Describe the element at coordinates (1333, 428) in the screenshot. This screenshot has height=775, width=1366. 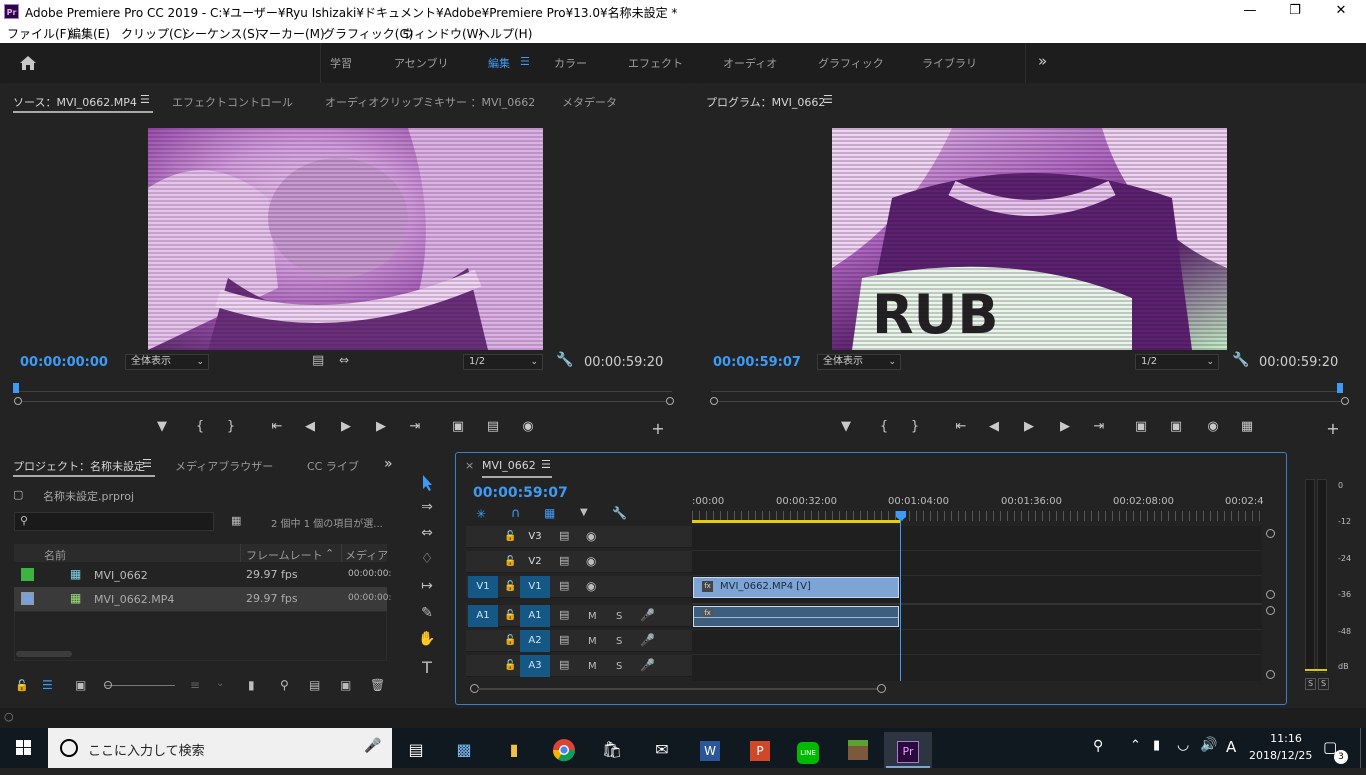
I see `button-editor-plus-icon: +` at that location.